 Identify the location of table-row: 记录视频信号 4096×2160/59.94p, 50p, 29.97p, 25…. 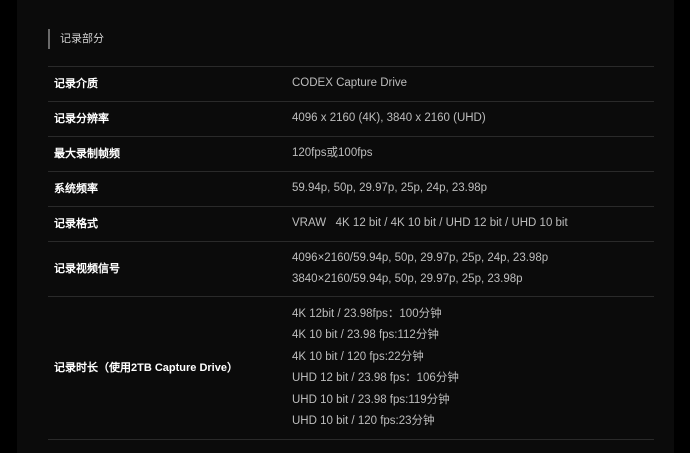
(351, 269).